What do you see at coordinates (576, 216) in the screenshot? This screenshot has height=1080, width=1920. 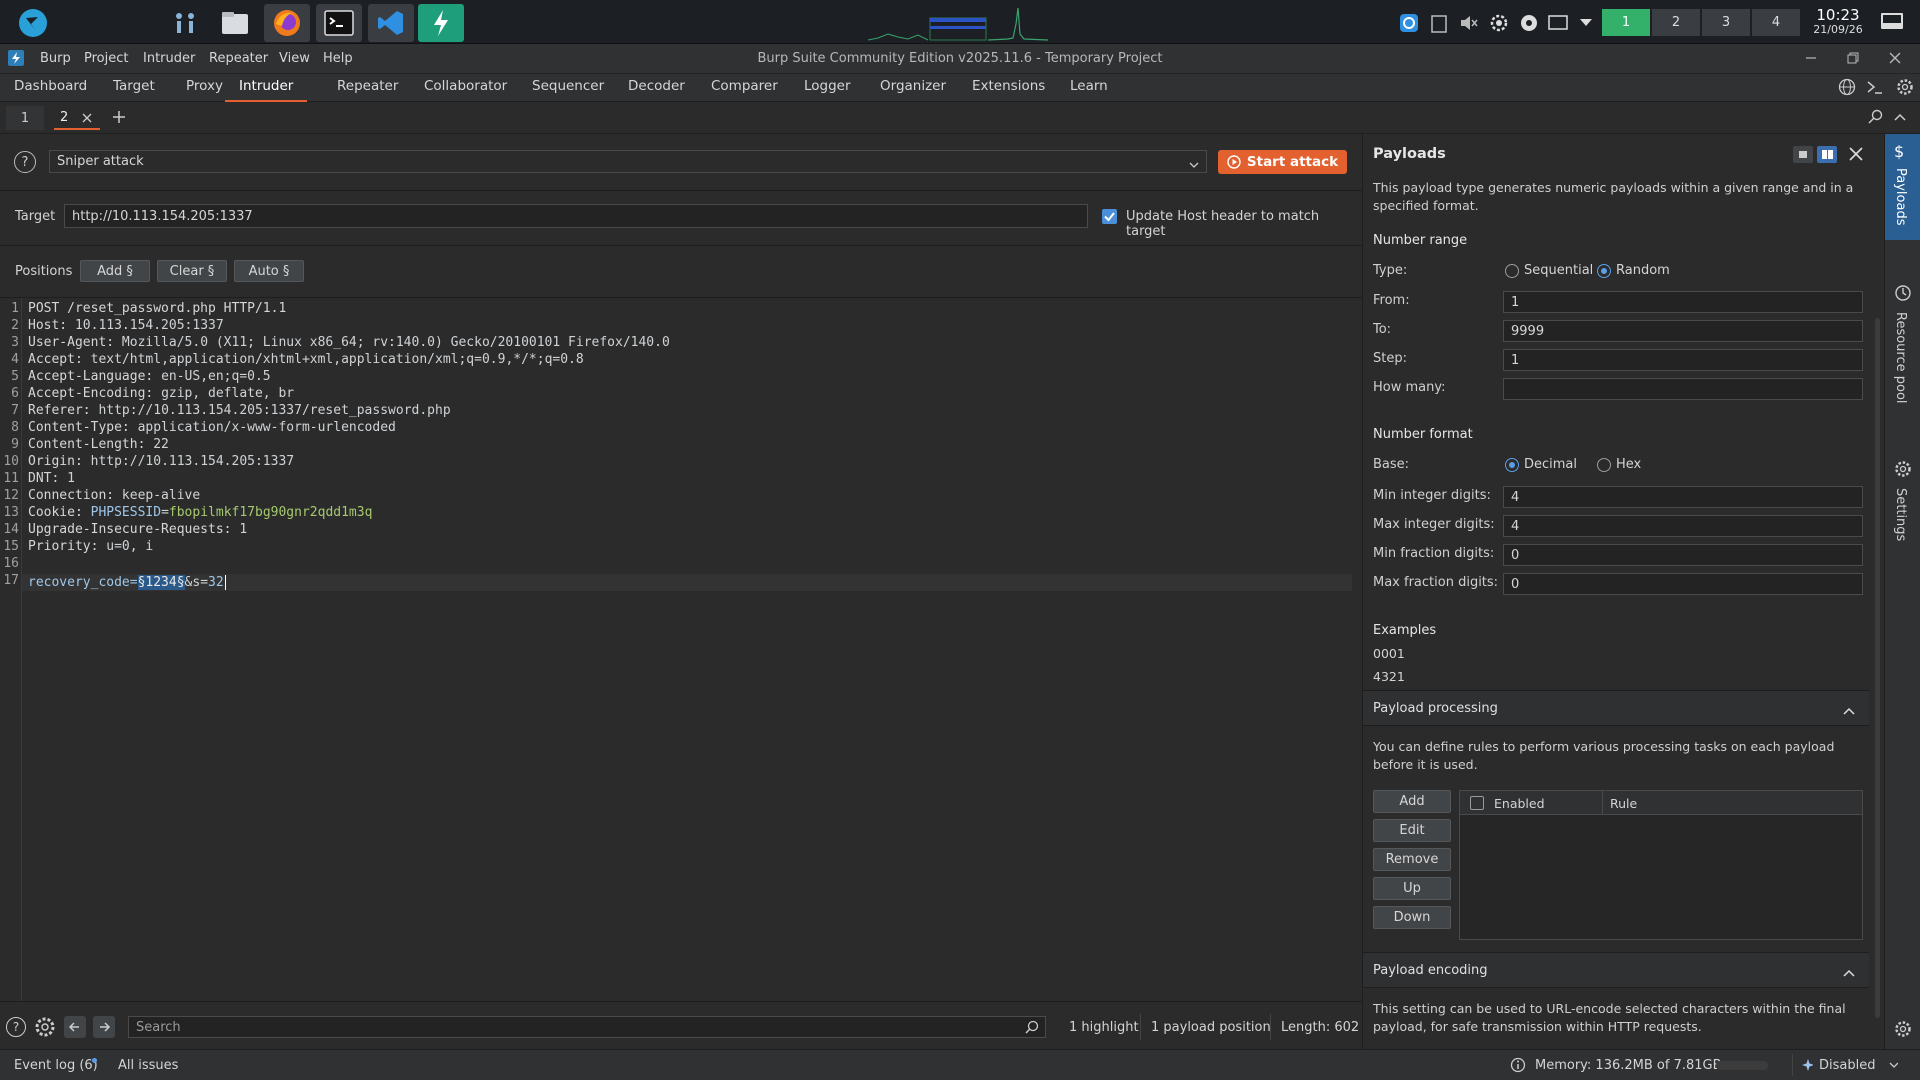 I see `target-url-input: http://10.113.154.205:1337` at bounding box center [576, 216].